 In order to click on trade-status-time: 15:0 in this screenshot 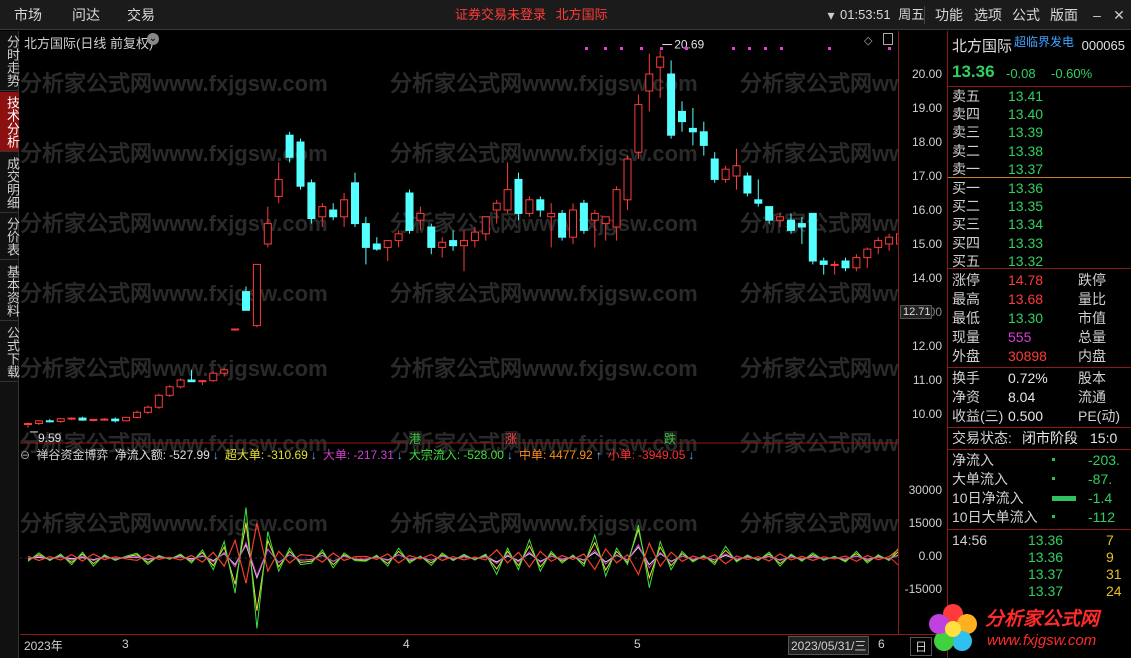, I will do `click(1104, 438)`.